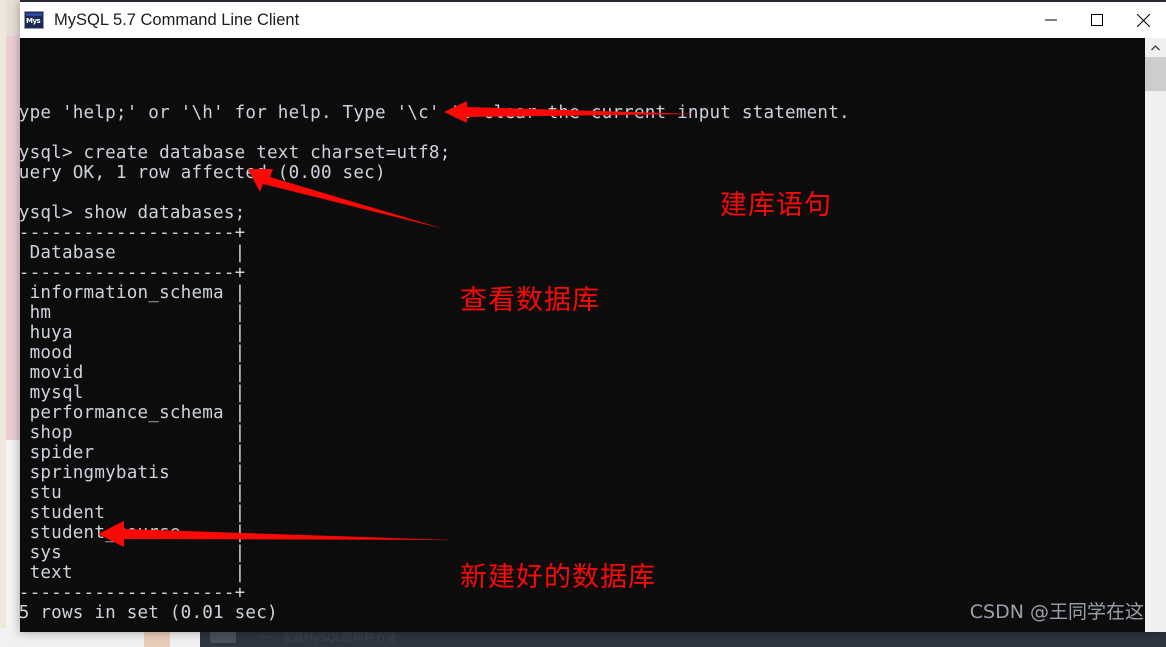  What do you see at coordinates (13, 18) in the screenshot?
I see `background-strip-cream` at bounding box center [13, 18].